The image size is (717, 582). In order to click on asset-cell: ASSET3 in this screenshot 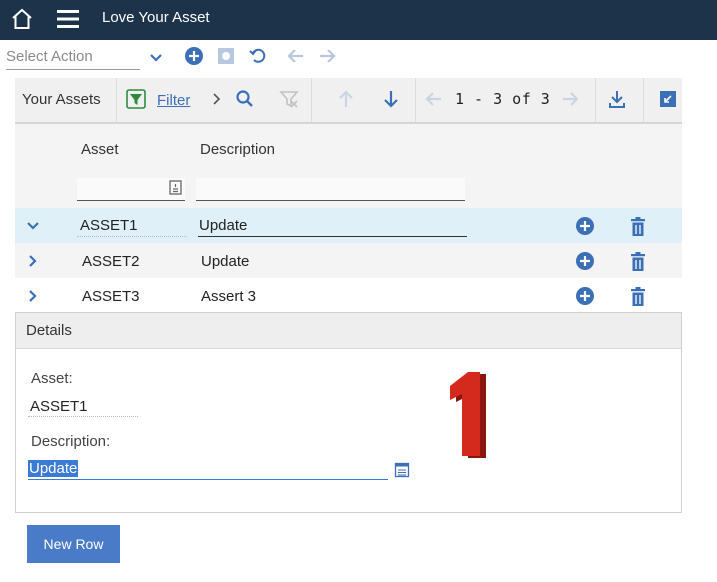, I will do `click(111, 296)`.